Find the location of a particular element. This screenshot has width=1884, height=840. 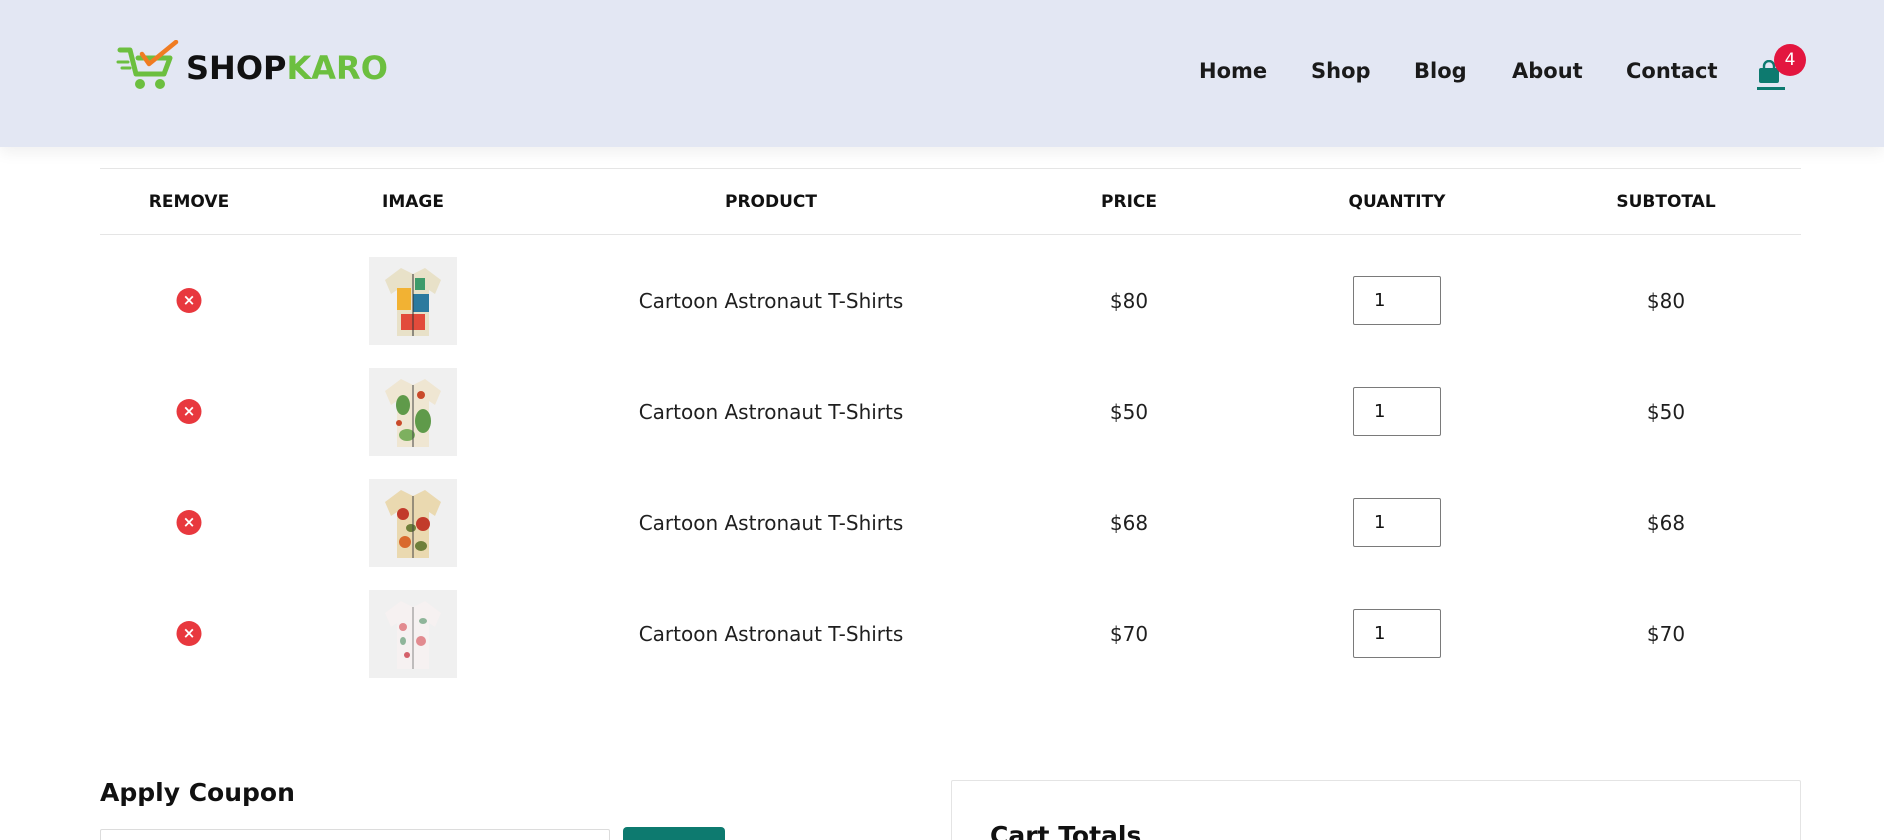

price-cell: $50 is located at coordinates (1129, 411).